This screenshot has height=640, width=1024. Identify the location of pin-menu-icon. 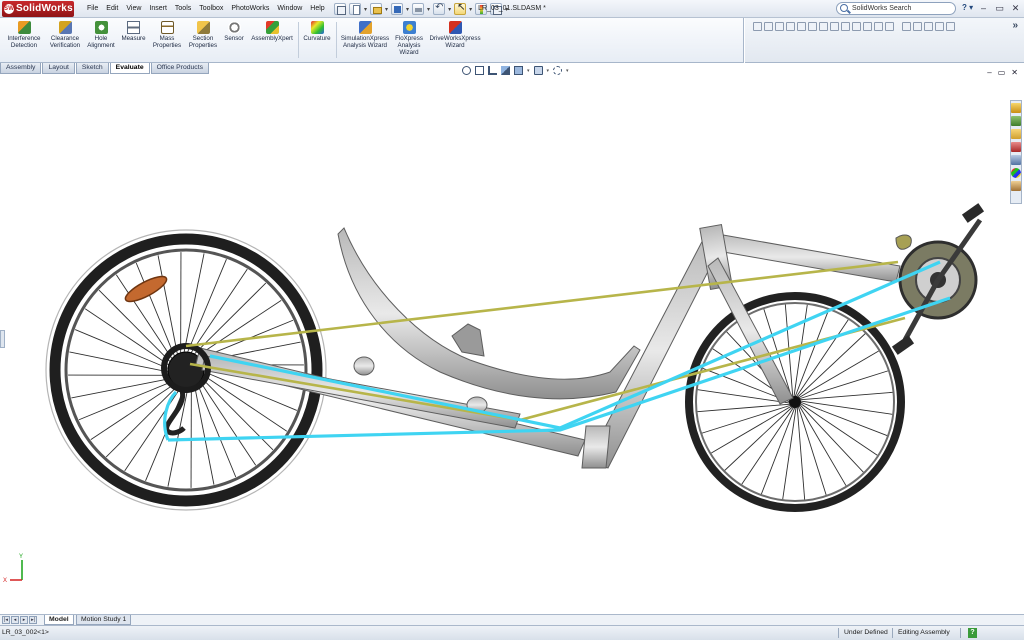
(340, 9).